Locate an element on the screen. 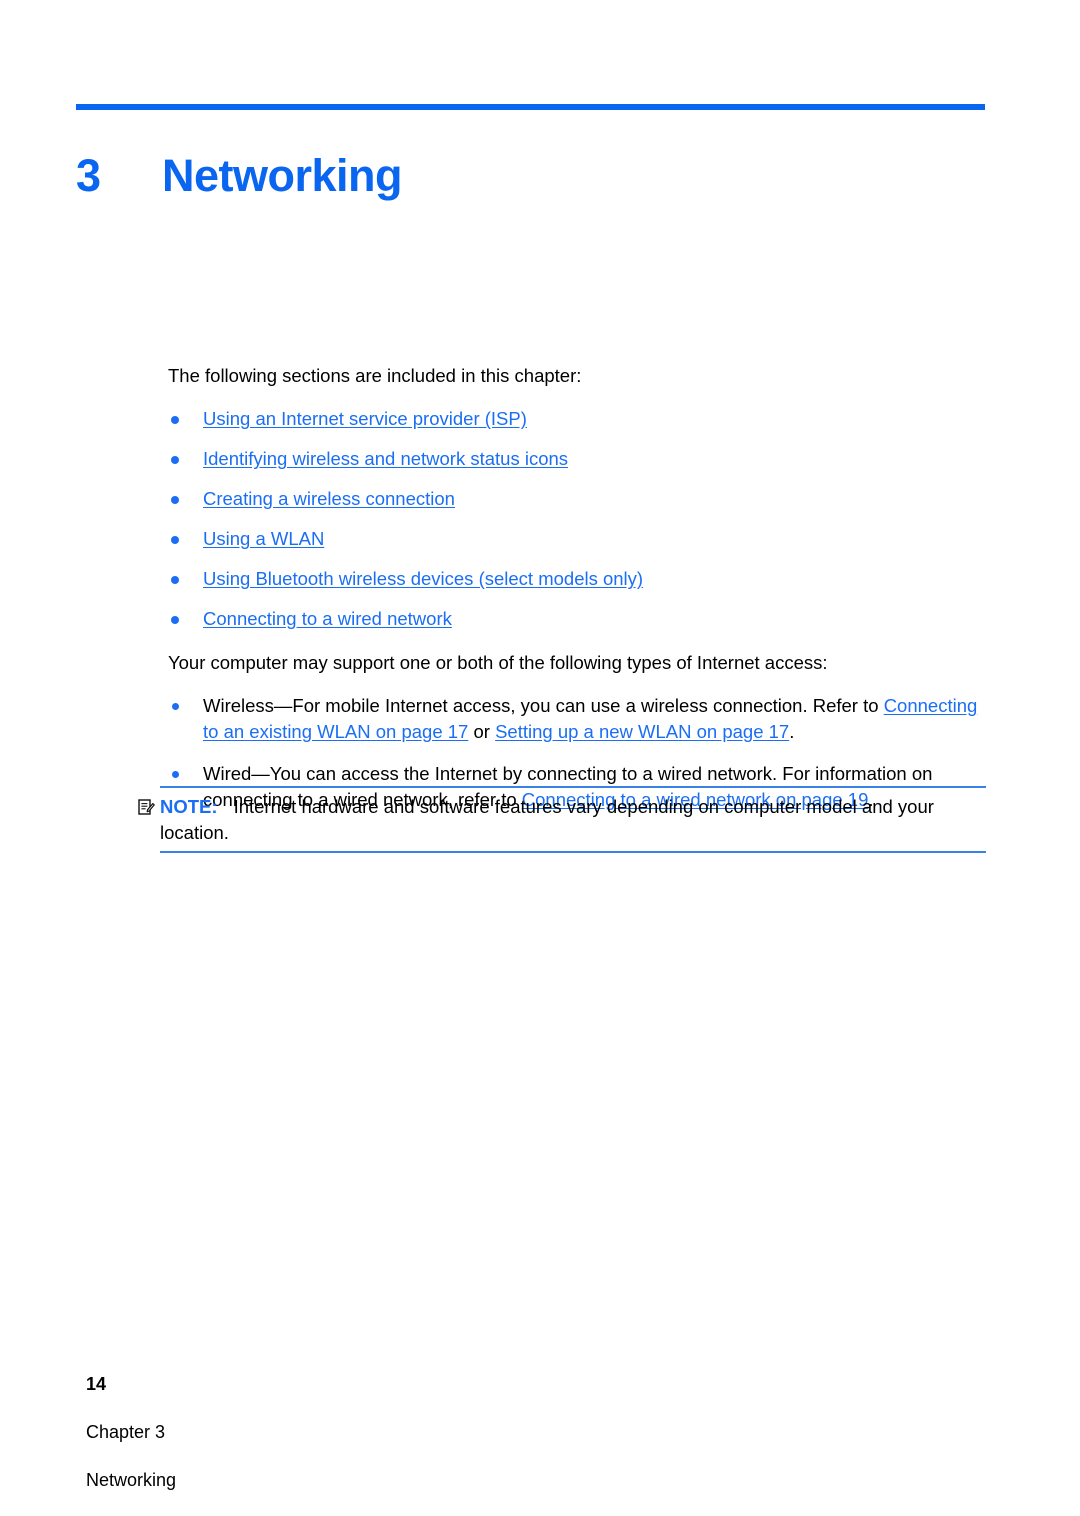  footer-chapter-label: Chapter 3 is located at coordinates (126, 1432).